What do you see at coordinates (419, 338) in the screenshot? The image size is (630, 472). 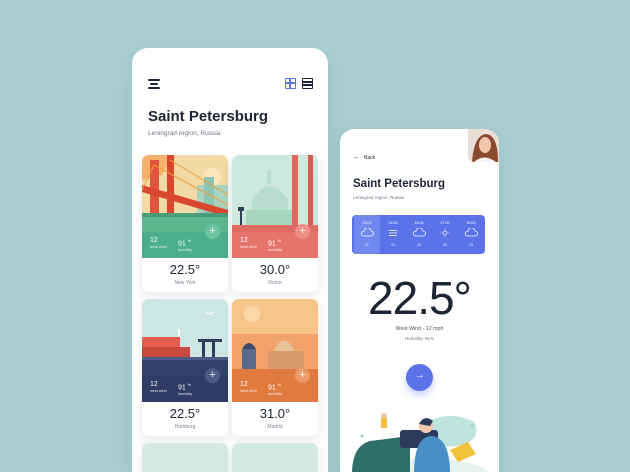 I see `humidity-info: Humidity: 91%` at bounding box center [419, 338].